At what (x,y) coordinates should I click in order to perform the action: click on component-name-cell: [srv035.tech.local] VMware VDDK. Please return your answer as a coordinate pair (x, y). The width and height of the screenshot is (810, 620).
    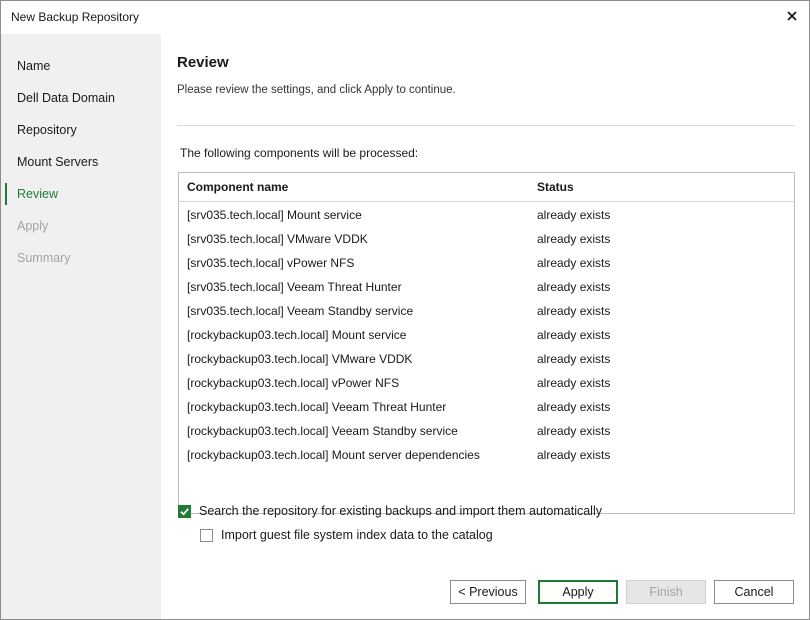
    Looking at the image, I should click on (277, 239).